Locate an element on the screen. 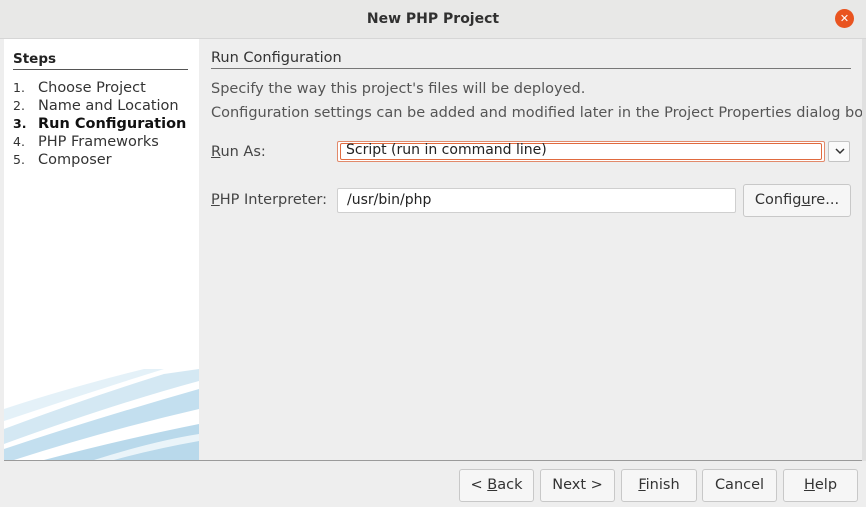 The width and height of the screenshot is (866, 507). configure-label-mnemonic: u is located at coordinates (806, 200).